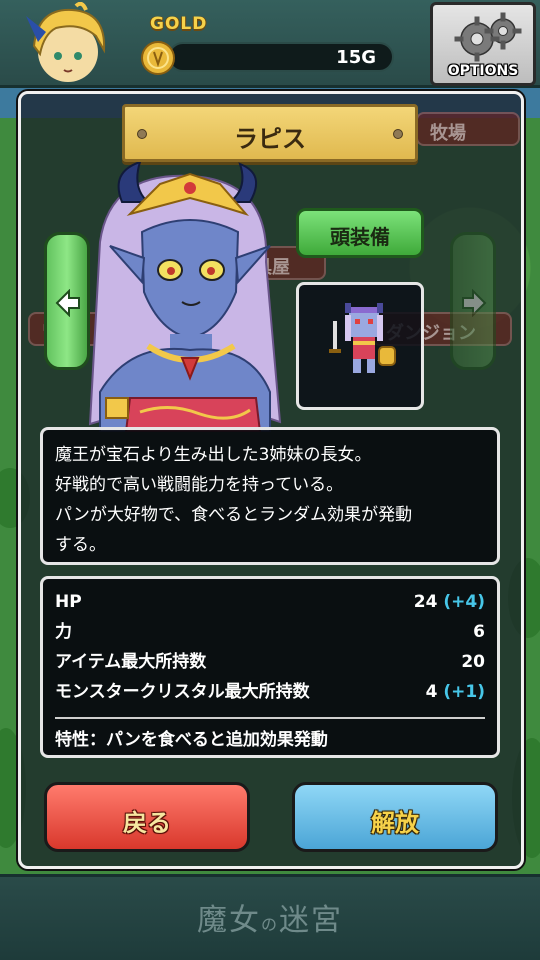 This screenshot has height=960, width=540. What do you see at coordinates (270, 662) in the screenshot?
I see `stat-row-item-capacity: アイテム最大所持数 20` at bounding box center [270, 662].